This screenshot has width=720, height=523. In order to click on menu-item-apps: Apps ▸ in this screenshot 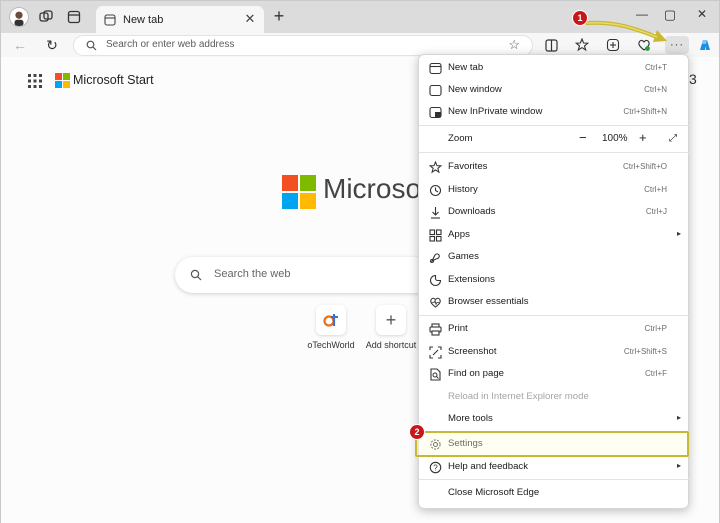, I will do `click(554, 235)`.